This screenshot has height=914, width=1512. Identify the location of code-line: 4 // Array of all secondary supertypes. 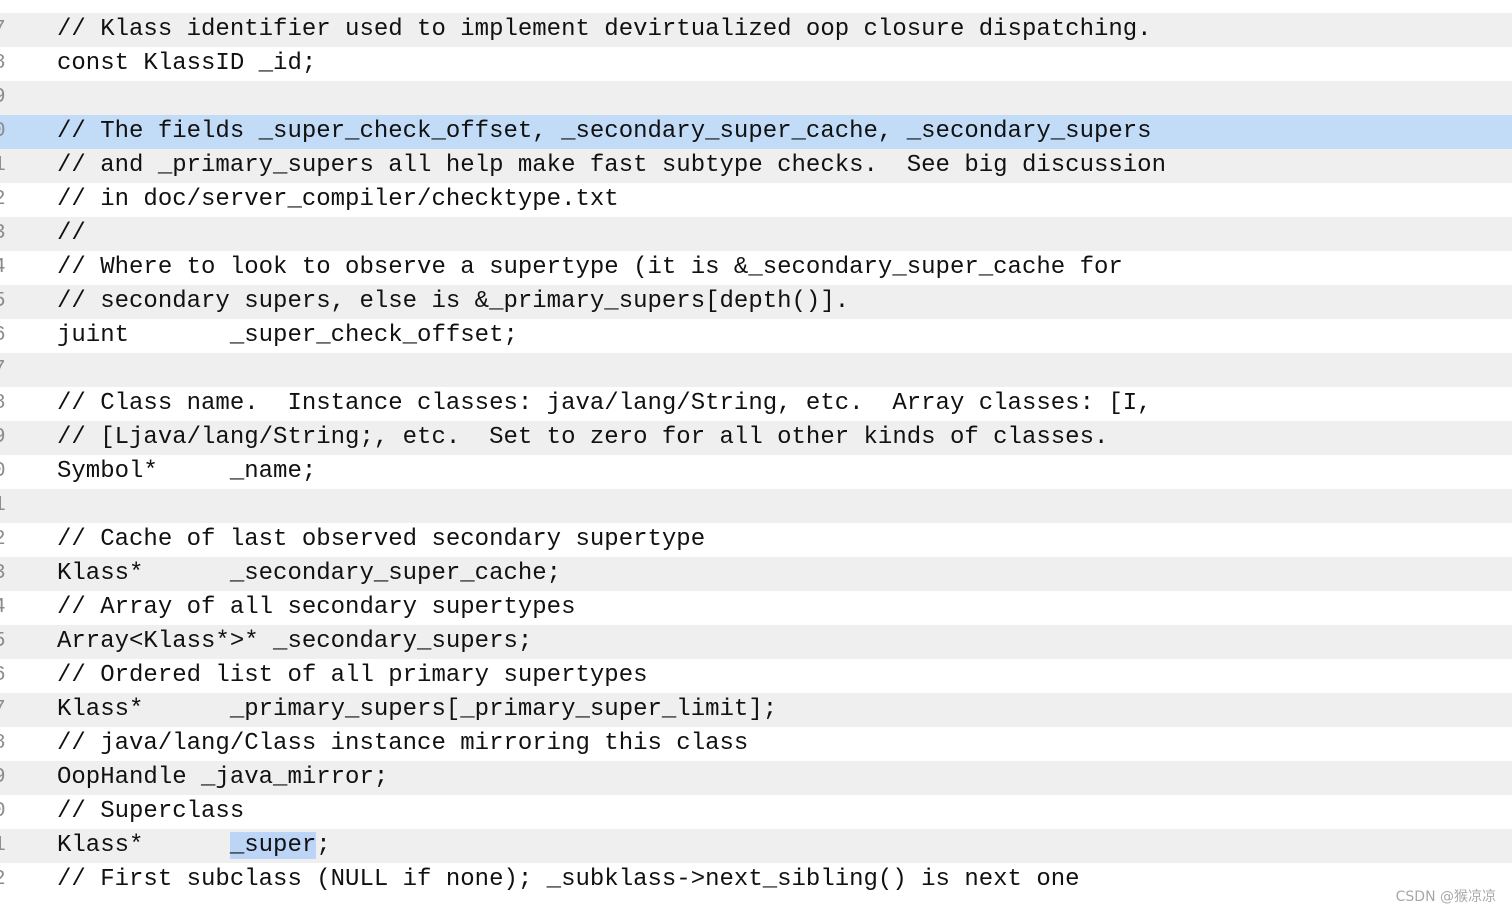
(756, 608).